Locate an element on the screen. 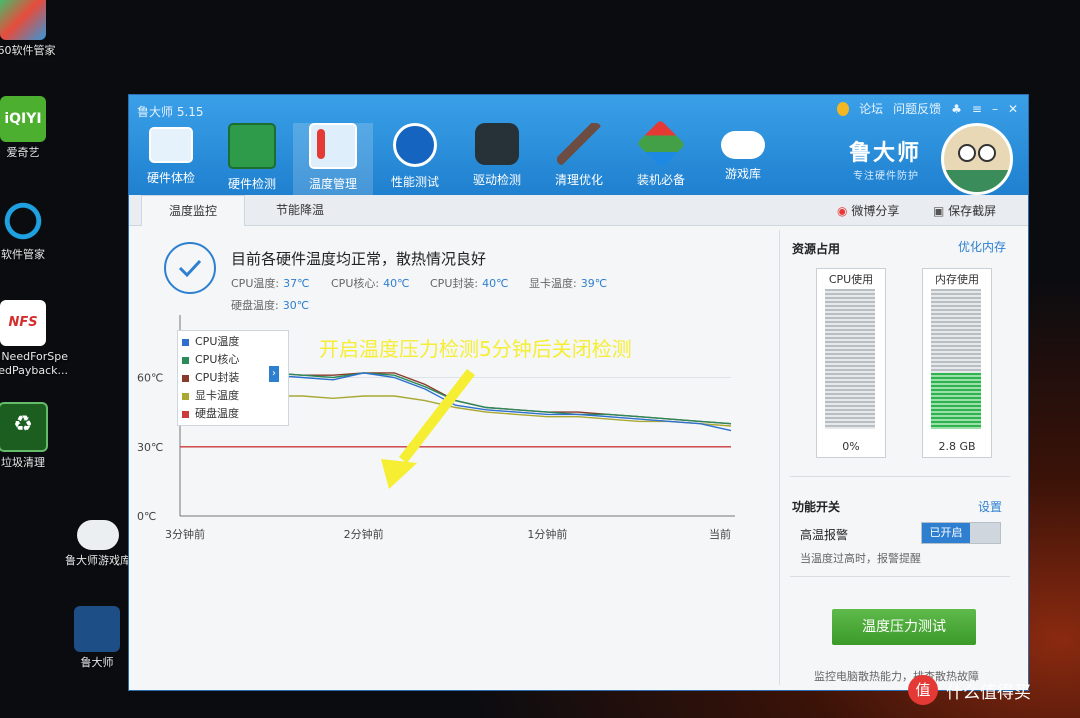  alarm-description: 当温度过高时，报警提醒 is located at coordinates (860, 558).